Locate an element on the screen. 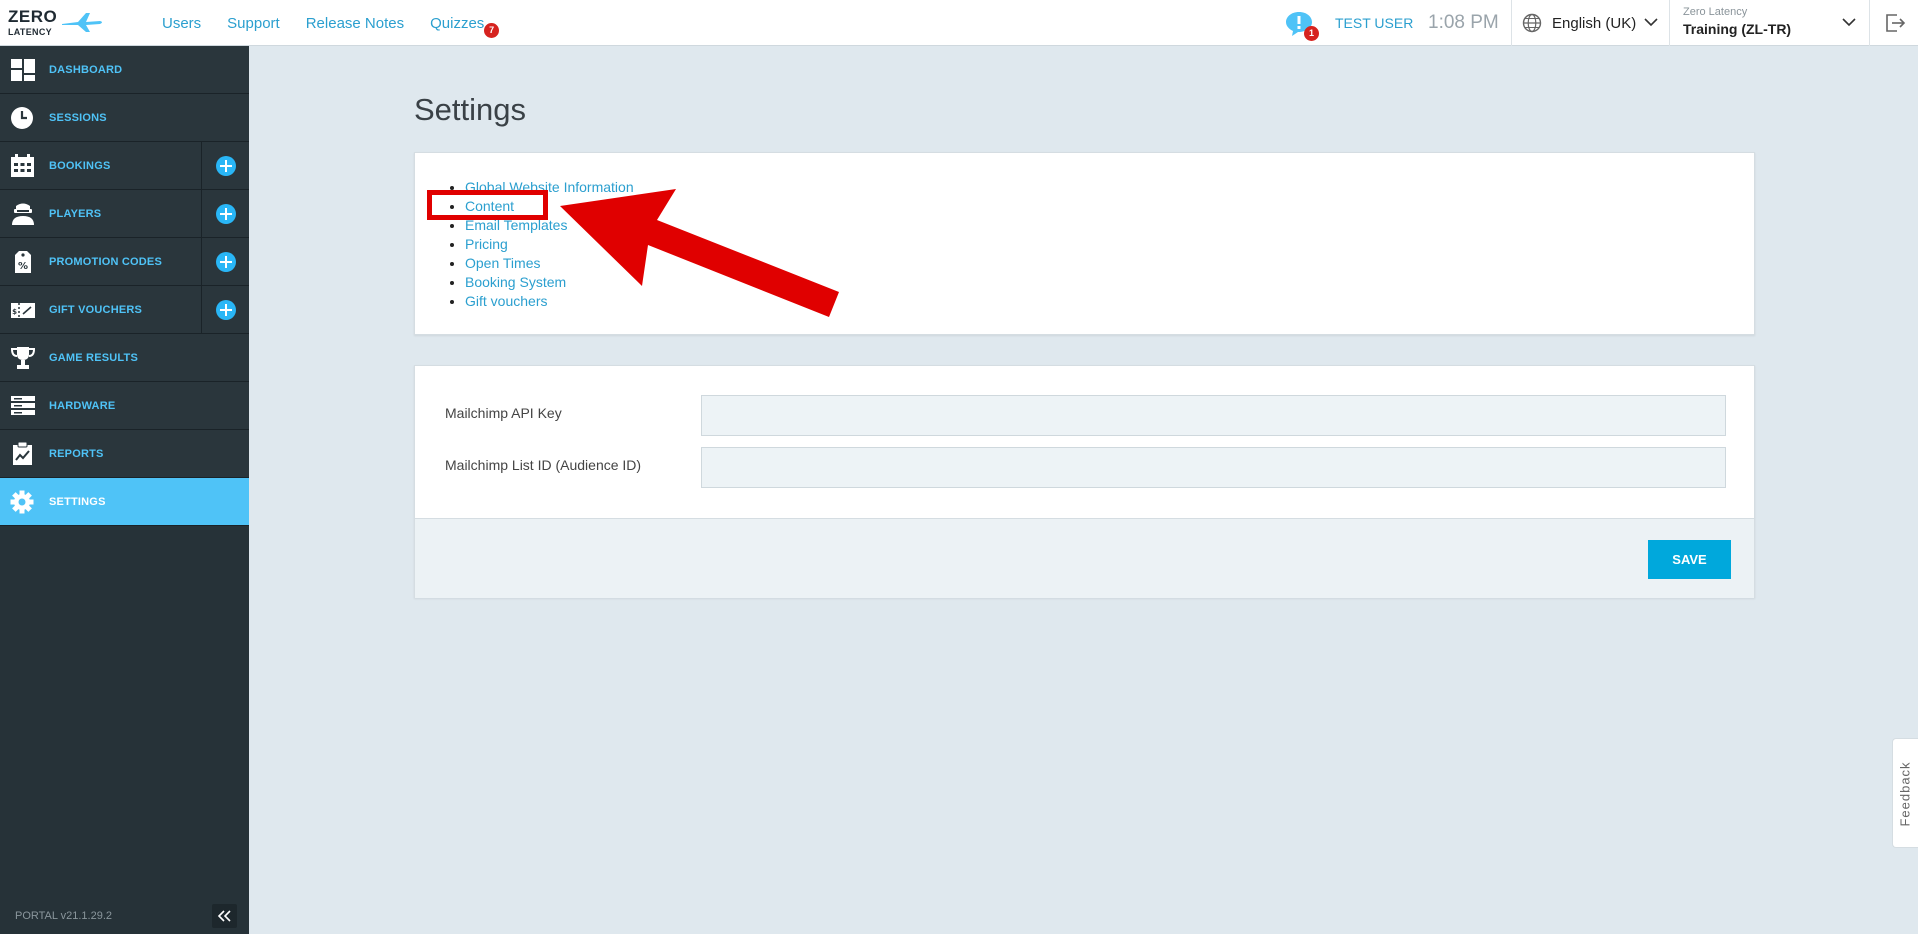  sidebar-item-label: SETTINGS is located at coordinates (77, 502).